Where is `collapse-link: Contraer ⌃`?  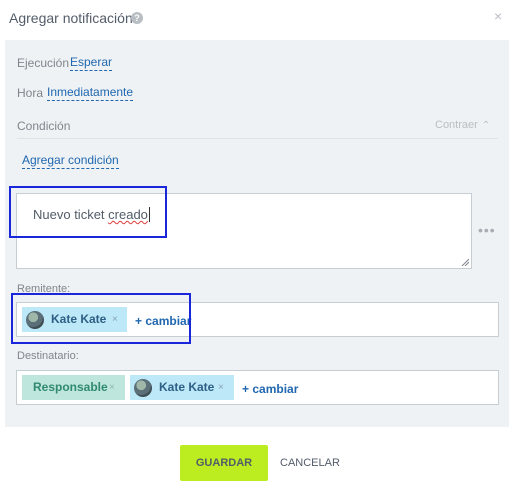
collapse-link: Contraer ⌃ is located at coordinates (462, 125).